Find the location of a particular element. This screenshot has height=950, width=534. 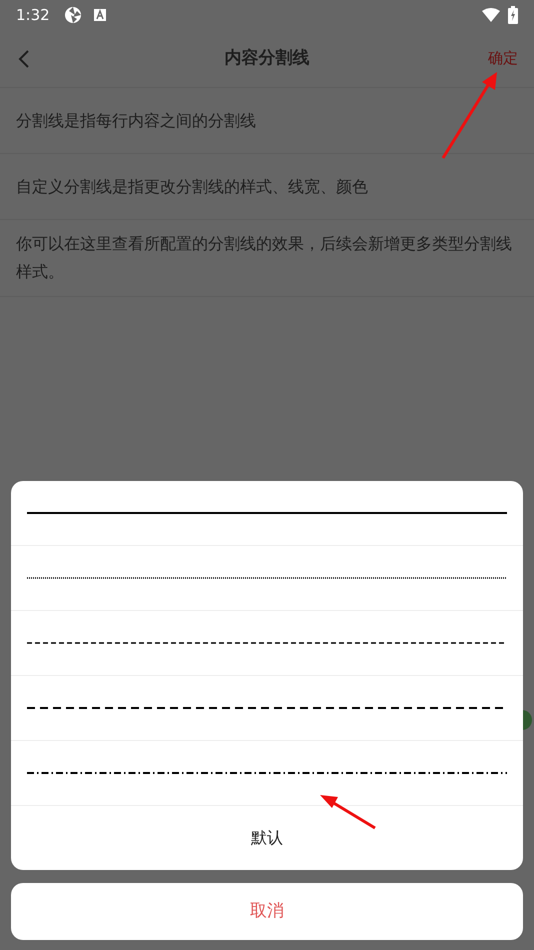

wifi-icon is located at coordinates (491, 15).